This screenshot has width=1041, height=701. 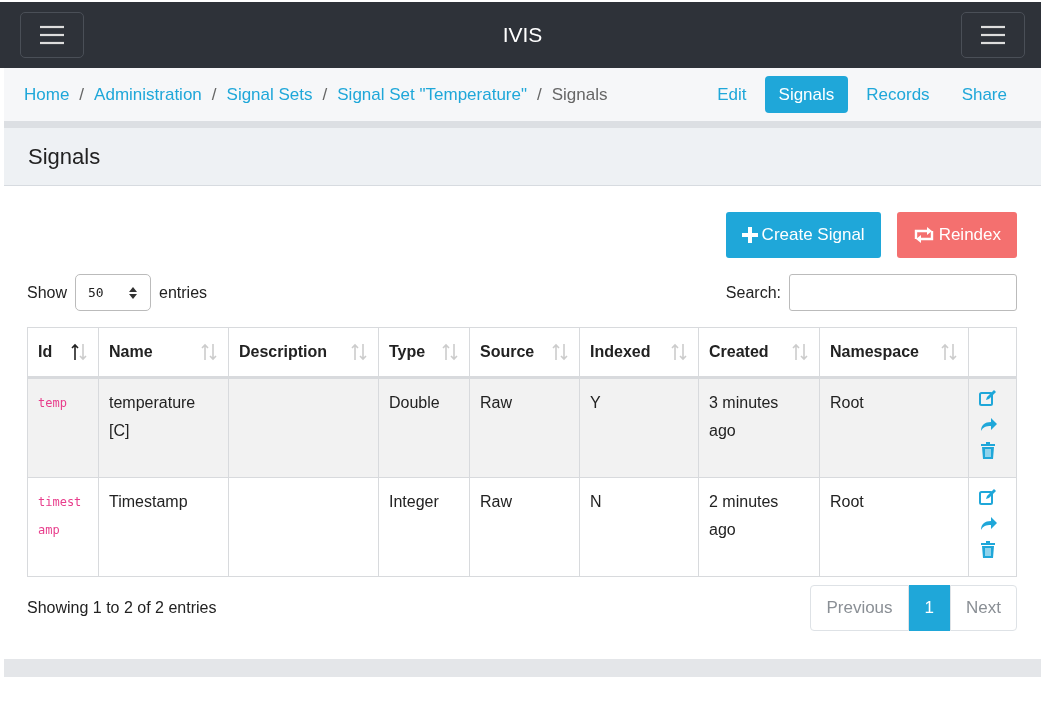 I want to click on length-label: entries, so click(x=183, y=292).